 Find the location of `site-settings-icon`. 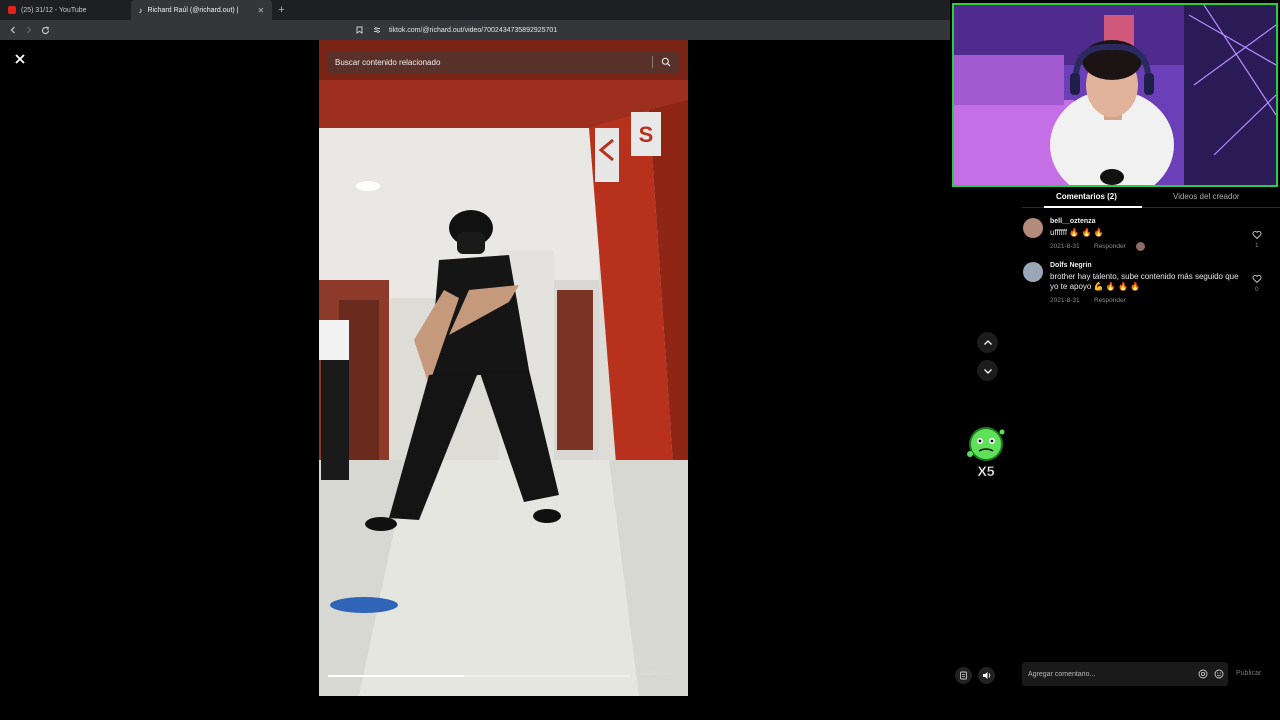

site-settings-icon is located at coordinates (377, 30).